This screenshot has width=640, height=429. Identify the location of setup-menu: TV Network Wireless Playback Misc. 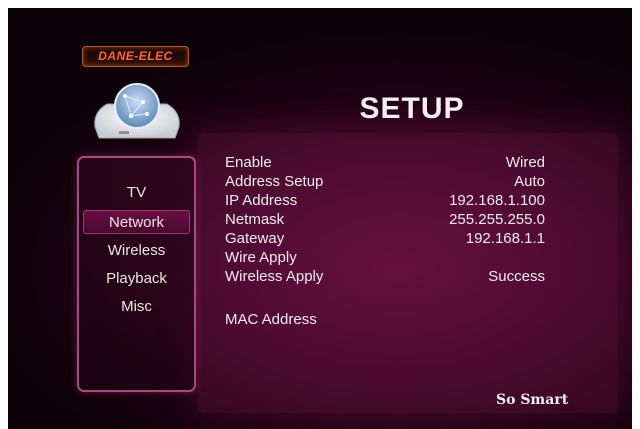
(136, 274).